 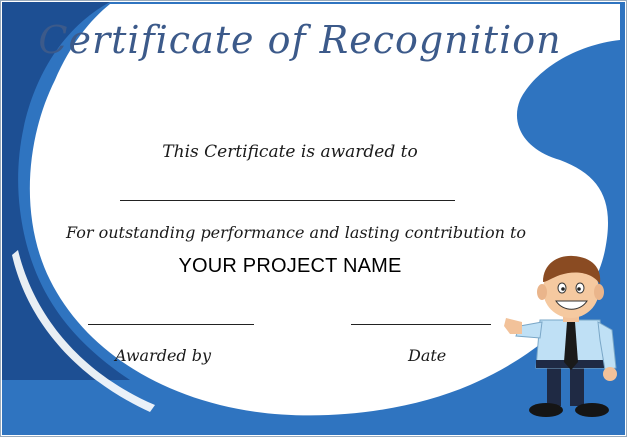 What do you see at coordinates (287, 200) in the screenshot?
I see `recipient-name-line` at bounding box center [287, 200].